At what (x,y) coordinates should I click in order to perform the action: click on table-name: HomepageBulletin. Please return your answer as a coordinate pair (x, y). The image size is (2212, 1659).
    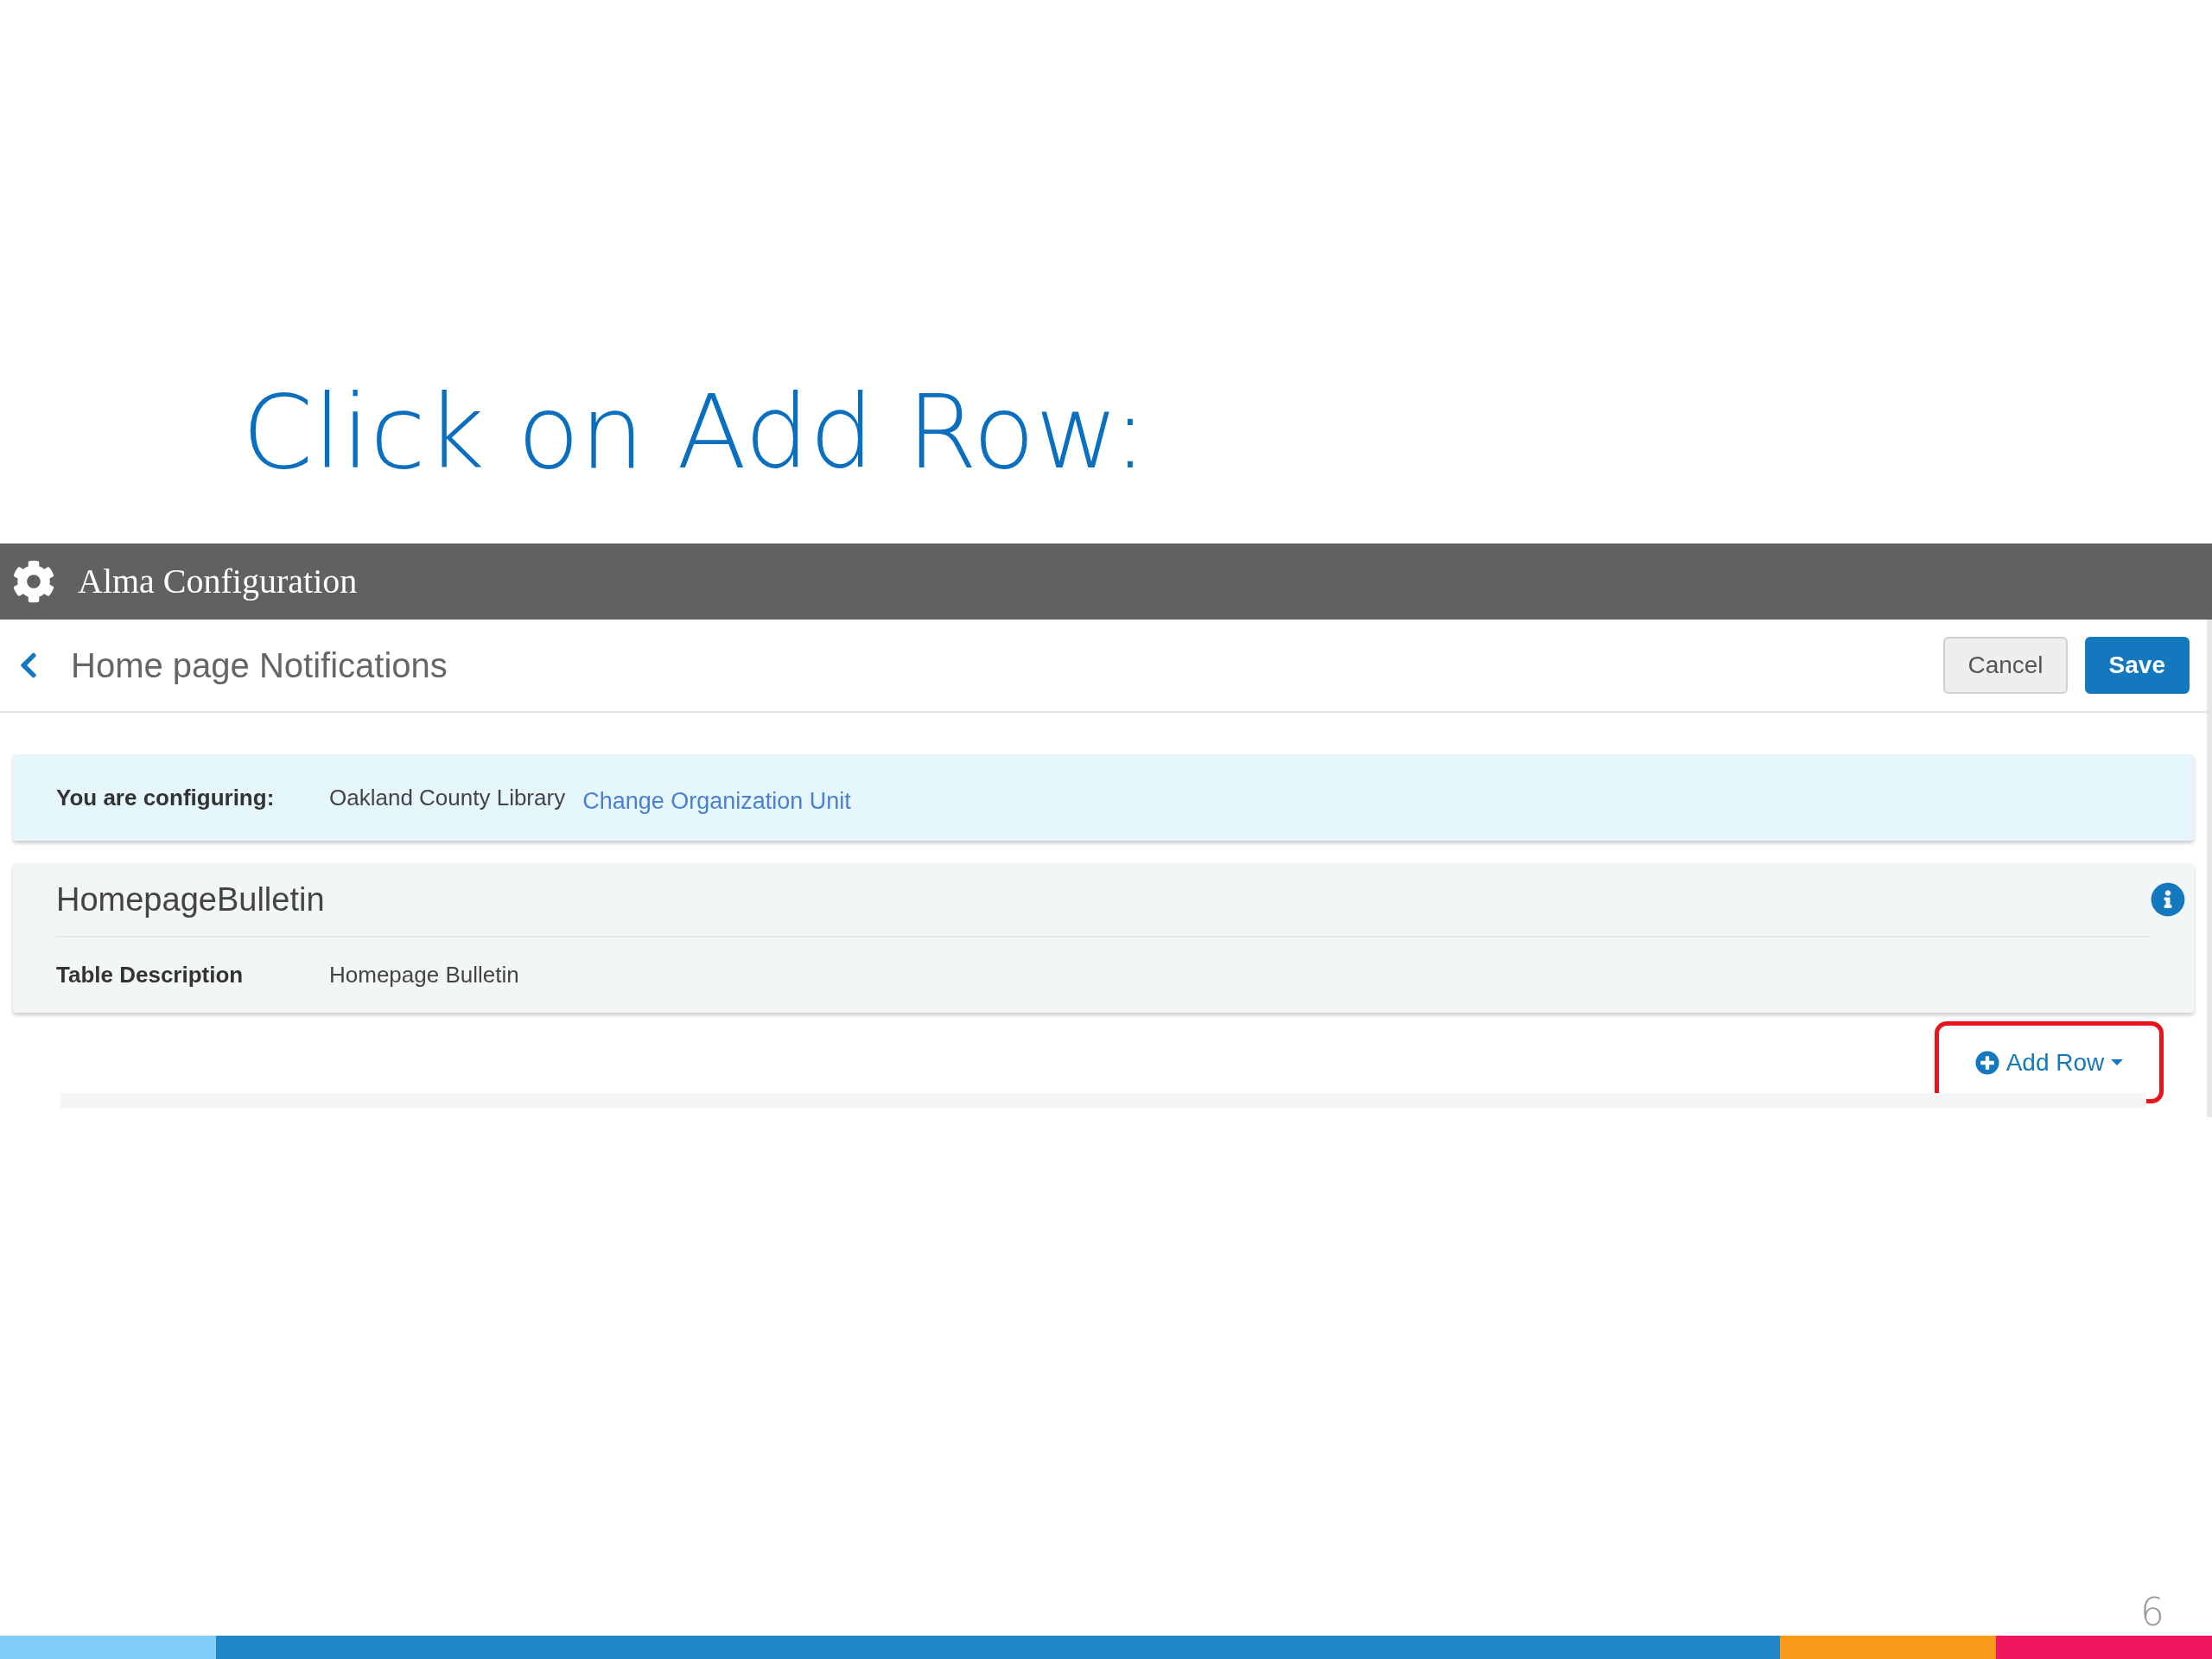
    Looking at the image, I should click on (190, 899).